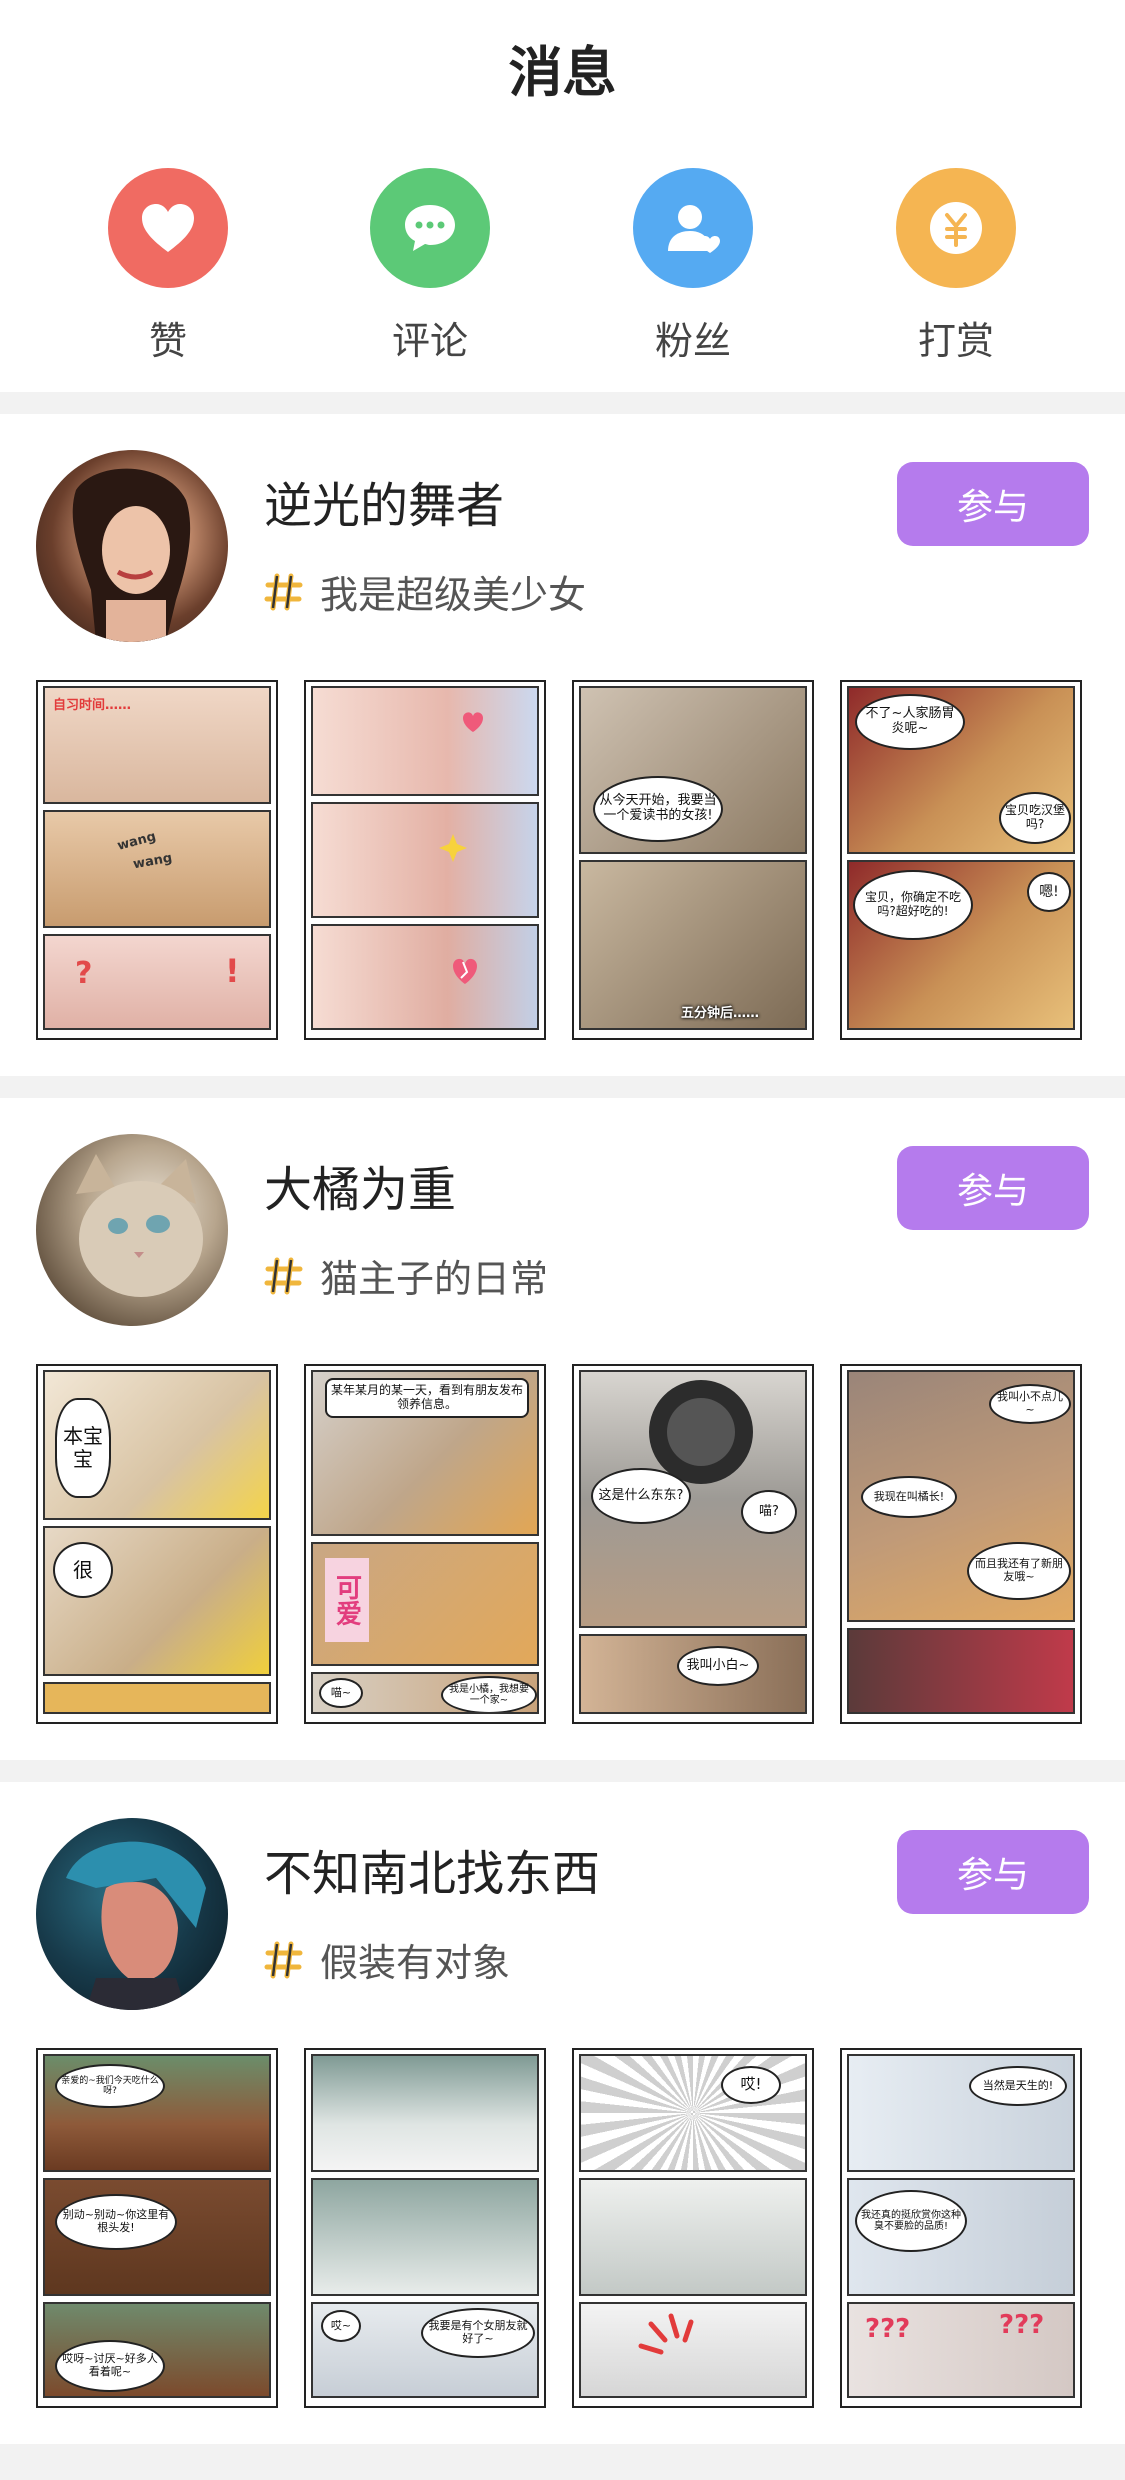  What do you see at coordinates (341, 1693) in the screenshot?
I see `speech-bubble: 喵~` at bounding box center [341, 1693].